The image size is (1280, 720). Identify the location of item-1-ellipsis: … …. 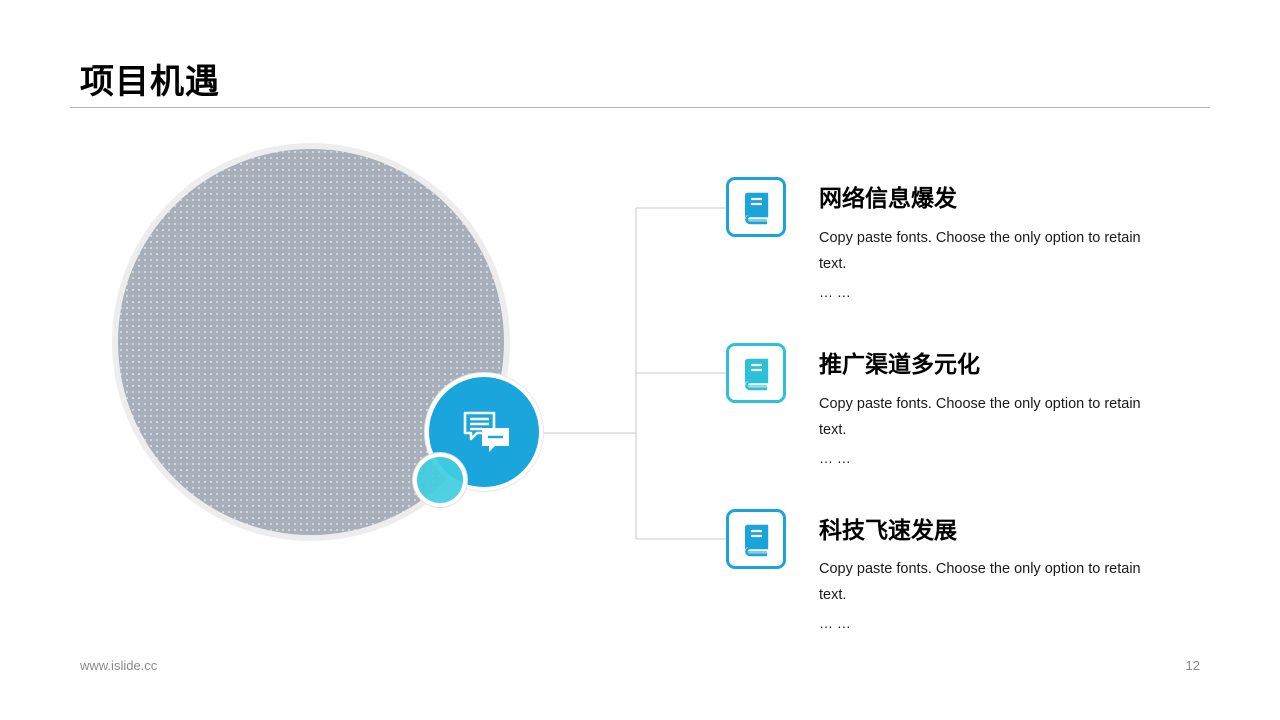
(835, 292).